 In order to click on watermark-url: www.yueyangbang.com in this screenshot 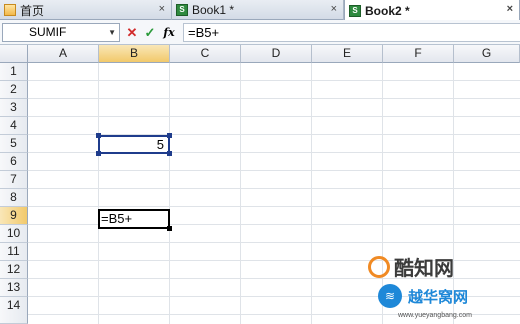, I will do `click(435, 315)`.